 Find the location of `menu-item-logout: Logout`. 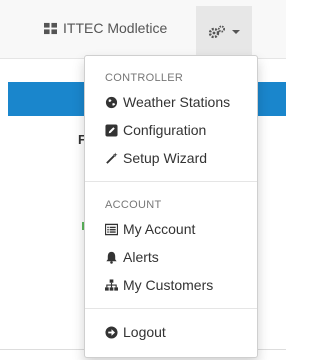

menu-item-logout: Logout is located at coordinates (171, 332).